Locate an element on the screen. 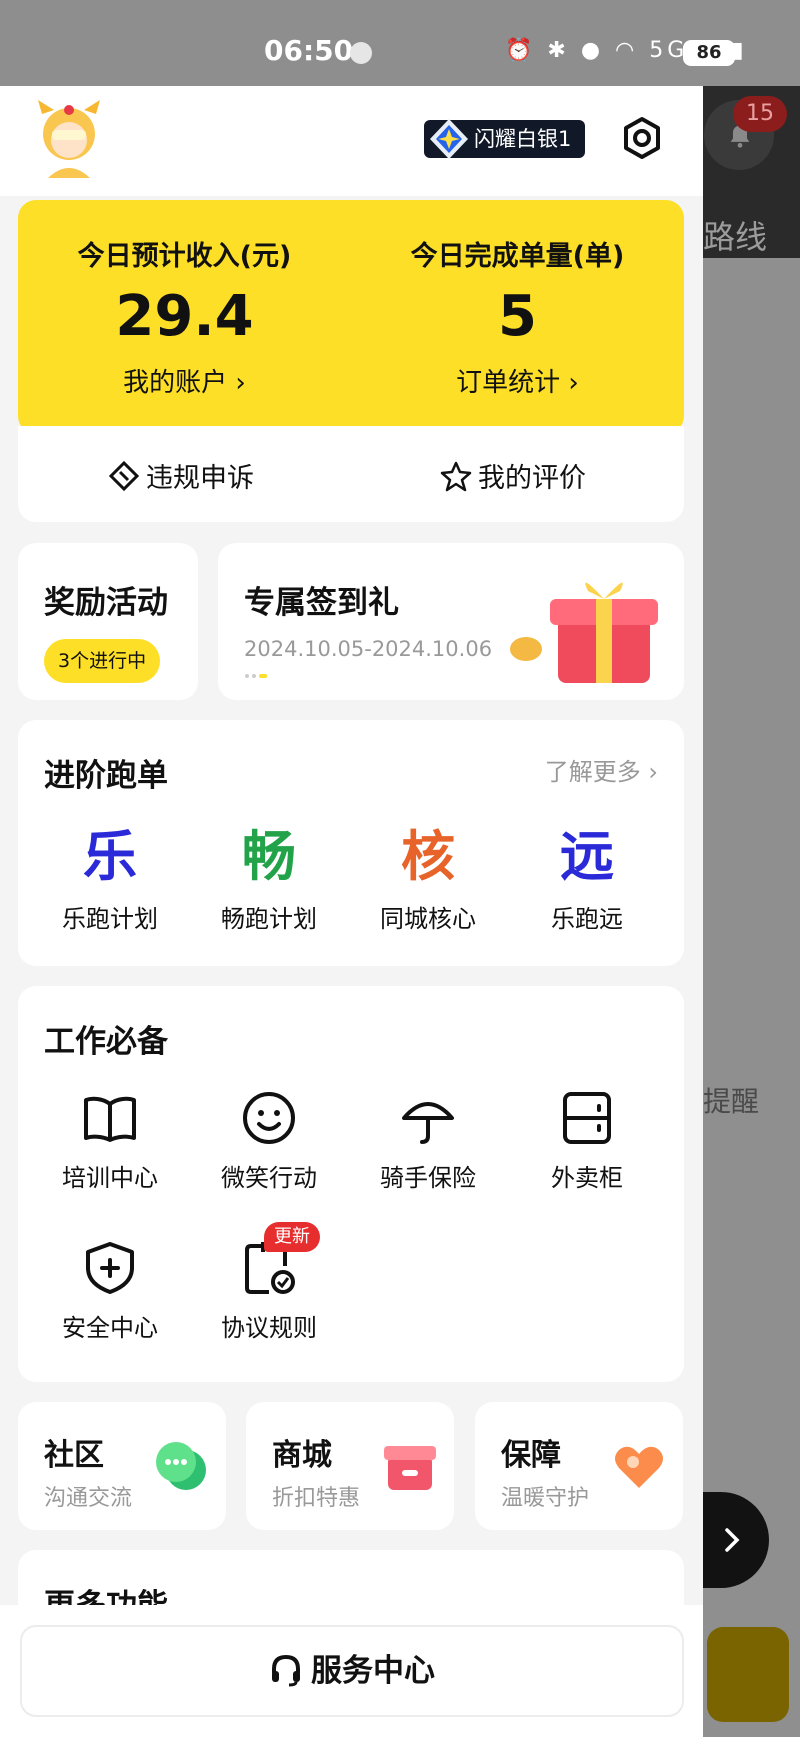 This screenshot has width=800, height=1737. recording-icon is located at coordinates (361, 53).